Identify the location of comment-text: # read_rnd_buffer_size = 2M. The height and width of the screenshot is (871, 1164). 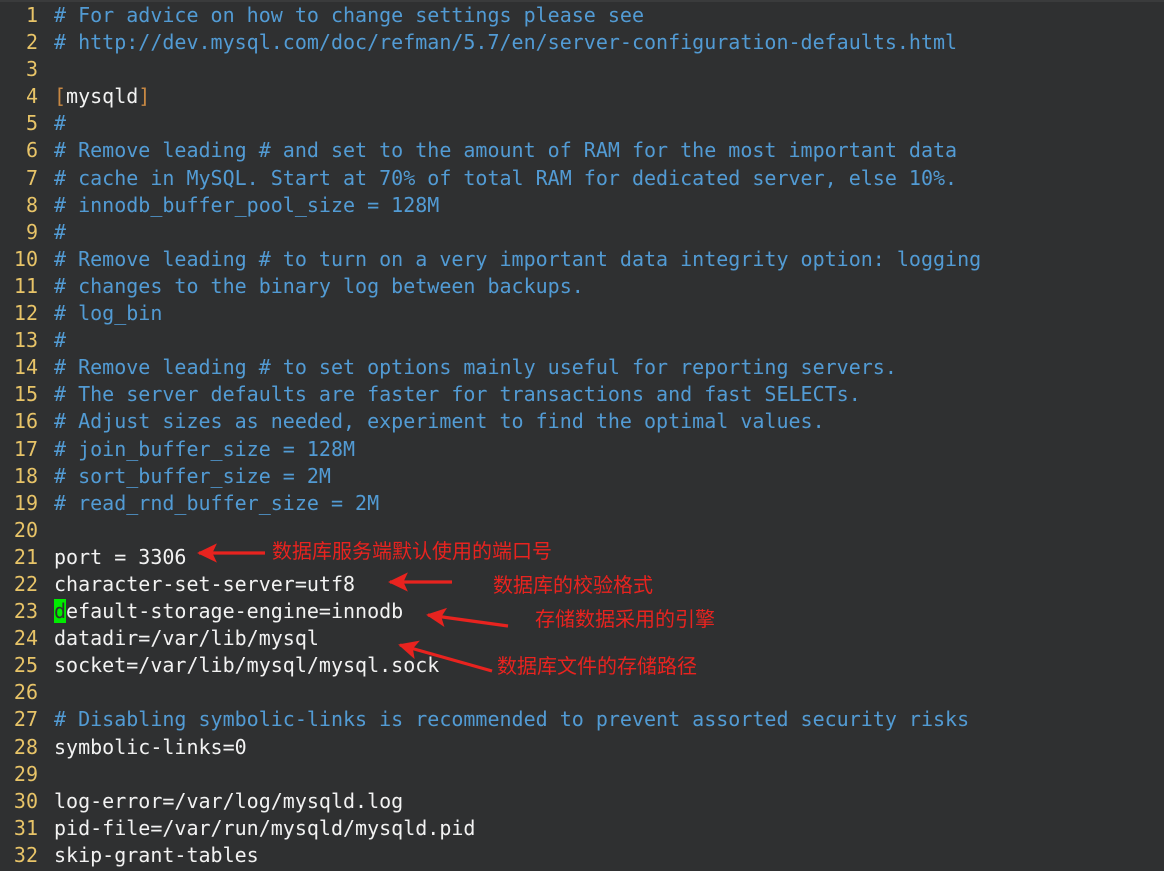
(217, 502).